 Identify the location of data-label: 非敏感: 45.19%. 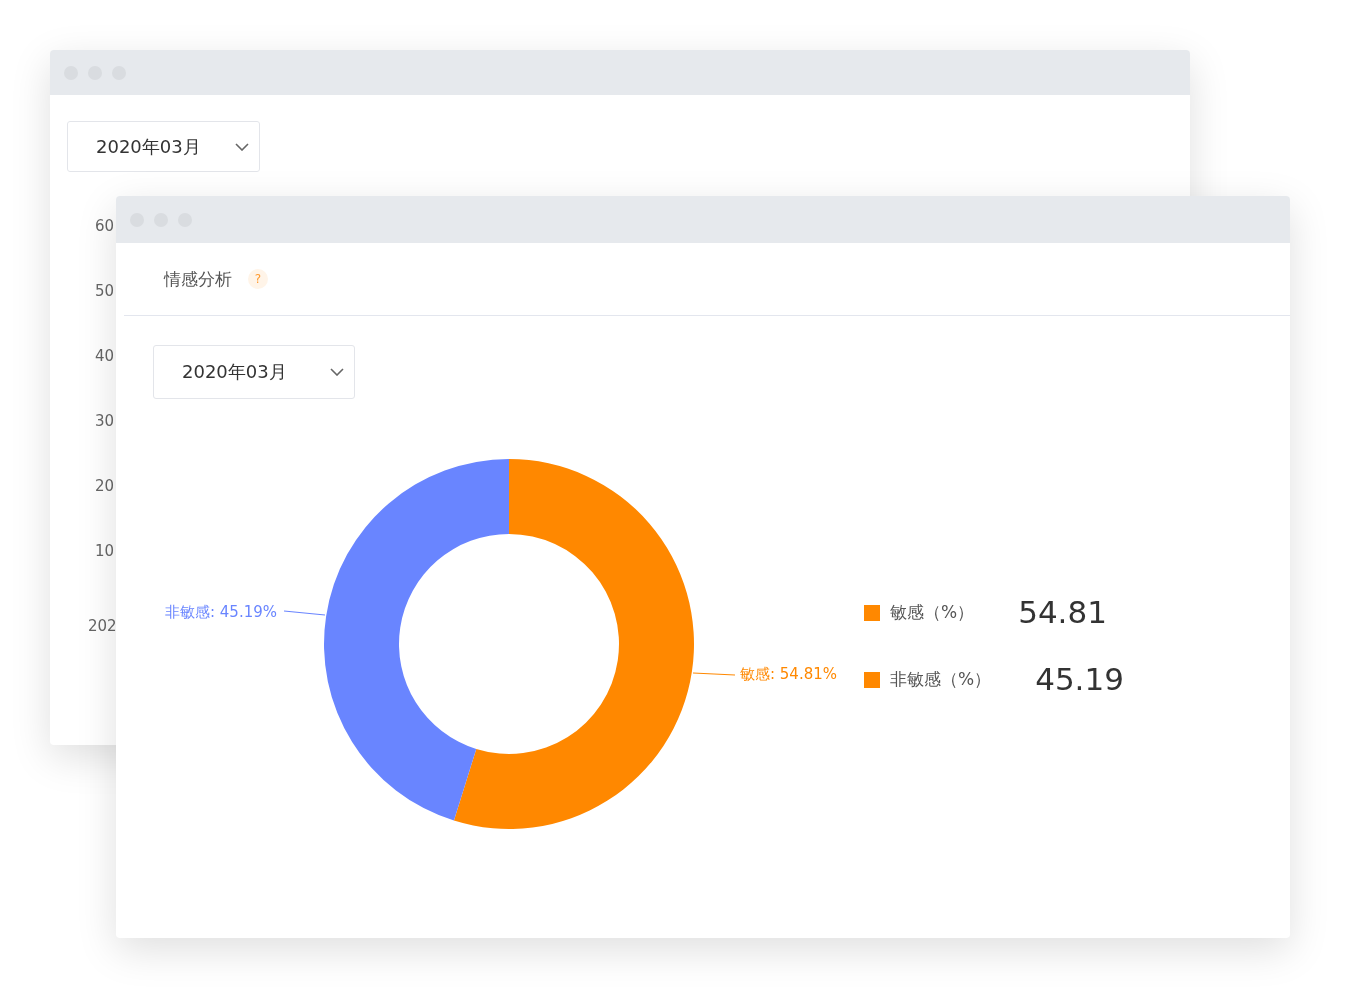
(220, 612).